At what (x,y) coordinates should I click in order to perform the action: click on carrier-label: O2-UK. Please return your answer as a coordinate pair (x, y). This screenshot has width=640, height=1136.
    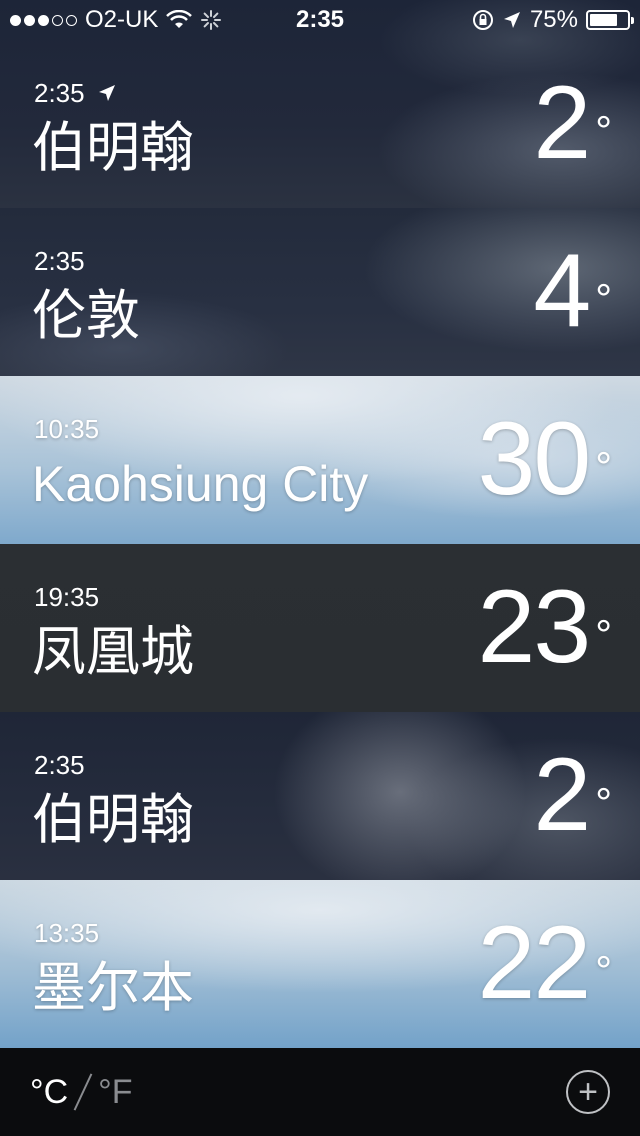
    Looking at the image, I should click on (122, 19).